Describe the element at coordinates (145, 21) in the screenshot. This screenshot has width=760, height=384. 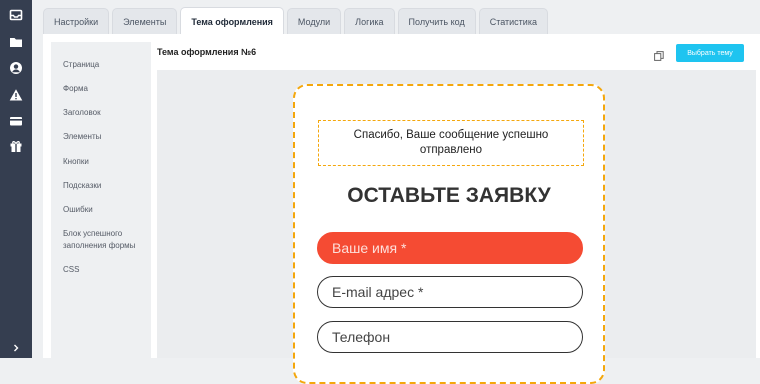
I see `tab-elements: Элементы` at that location.